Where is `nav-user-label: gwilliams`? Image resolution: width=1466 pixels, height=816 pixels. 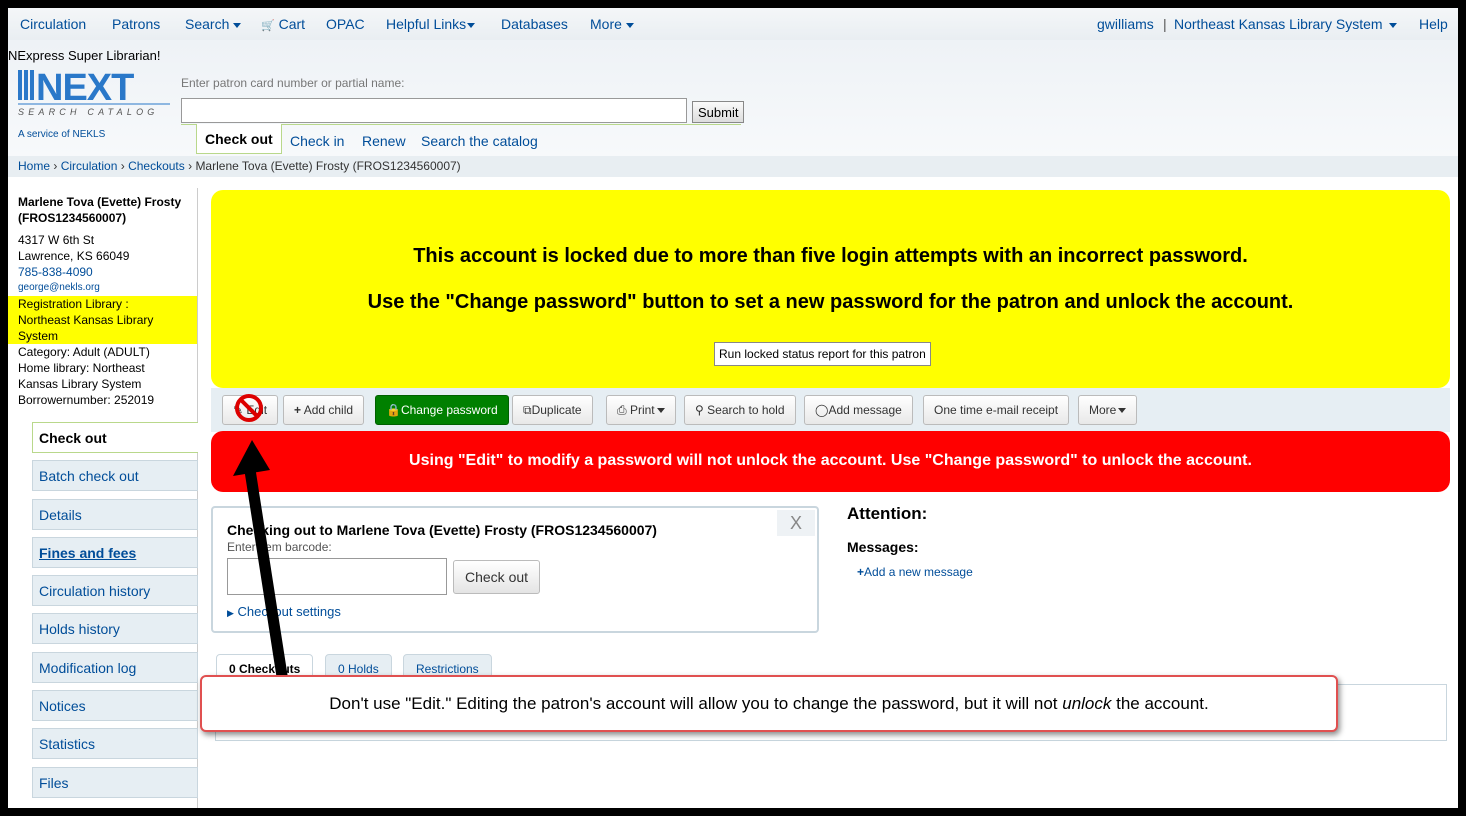 nav-user-label: gwilliams is located at coordinates (1125, 24).